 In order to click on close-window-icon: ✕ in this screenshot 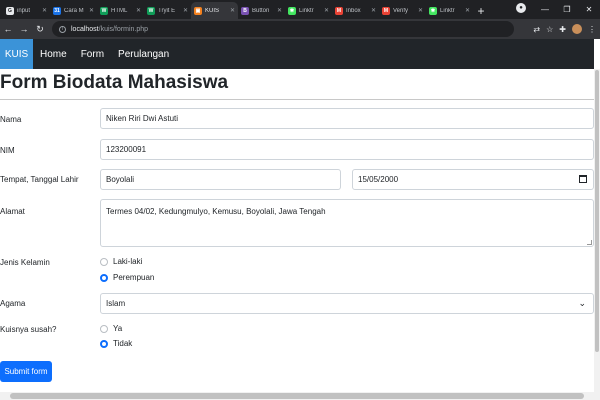, I will do `click(589, 9)`.